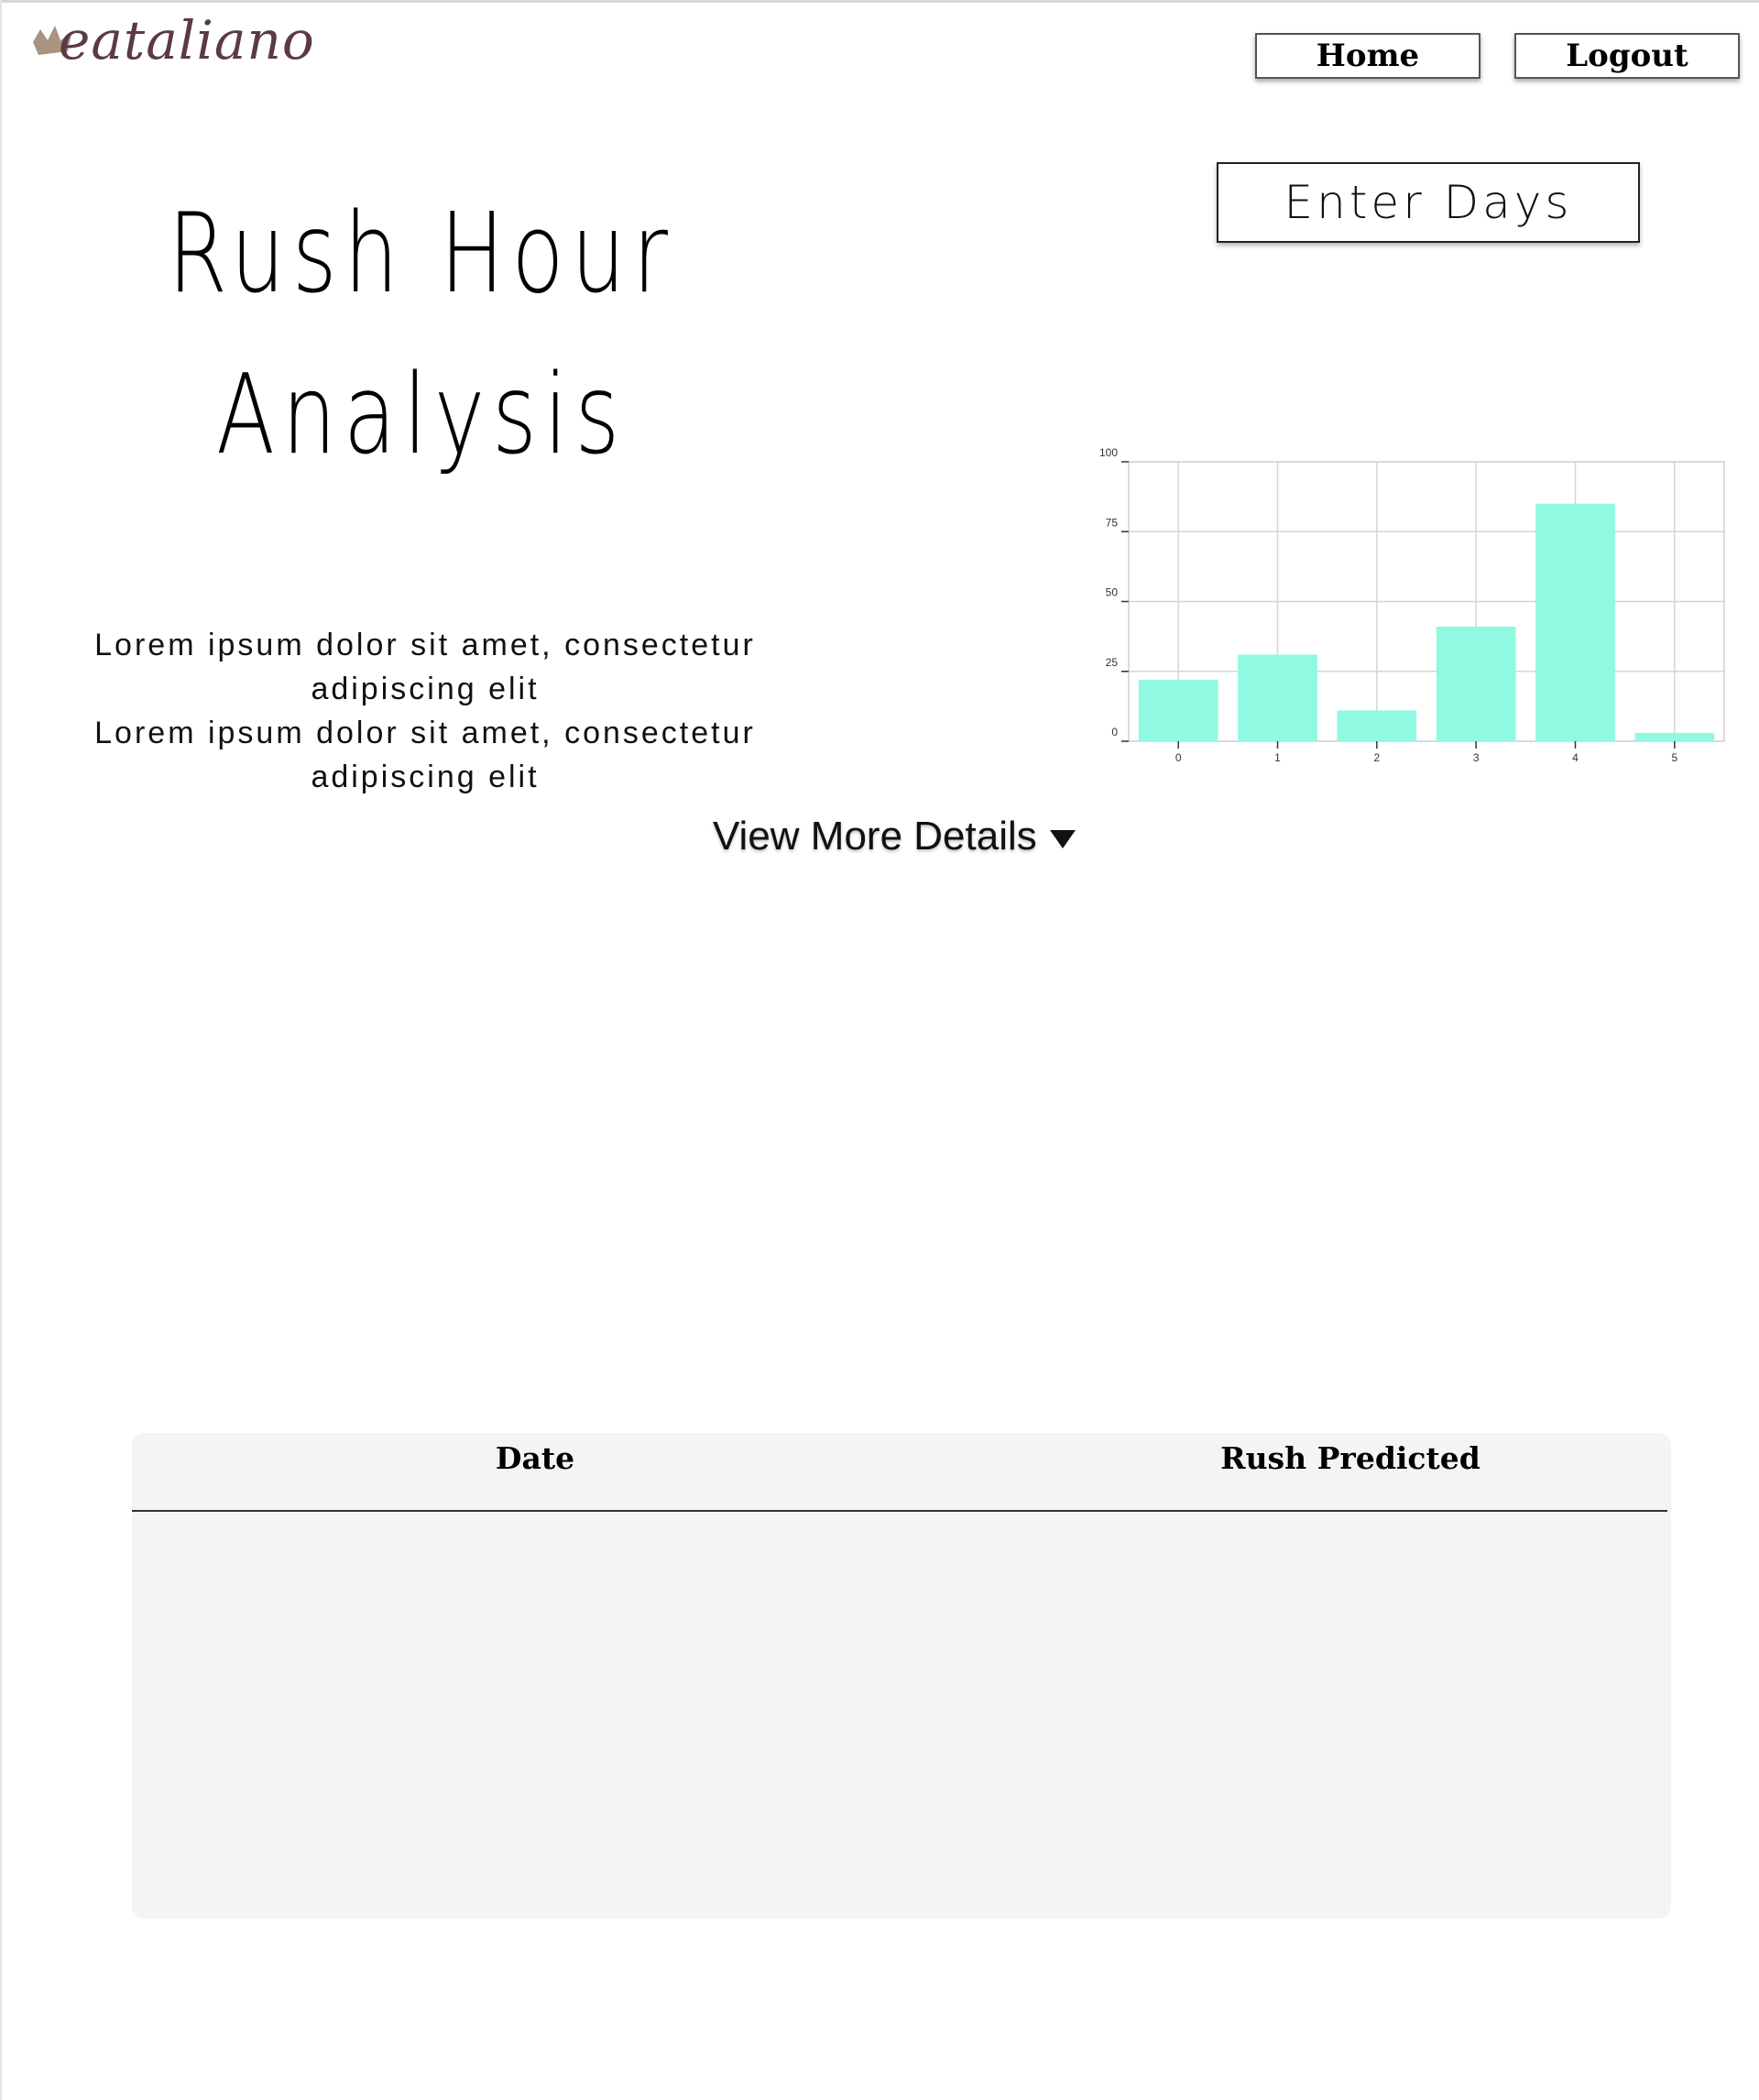 The width and height of the screenshot is (1759, 2100). Describe the element at coordinates (1108, 452) in the screenshot. I see `y-tick-label: 100` at that location.